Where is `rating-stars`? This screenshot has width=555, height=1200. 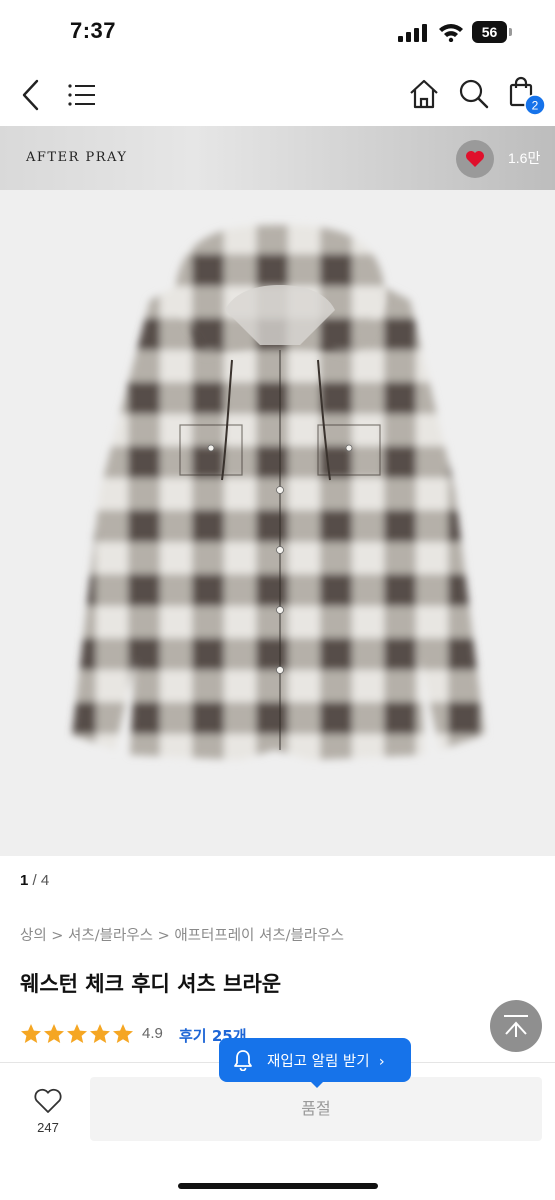
rating-stars is located at coordinates (77, 1033).